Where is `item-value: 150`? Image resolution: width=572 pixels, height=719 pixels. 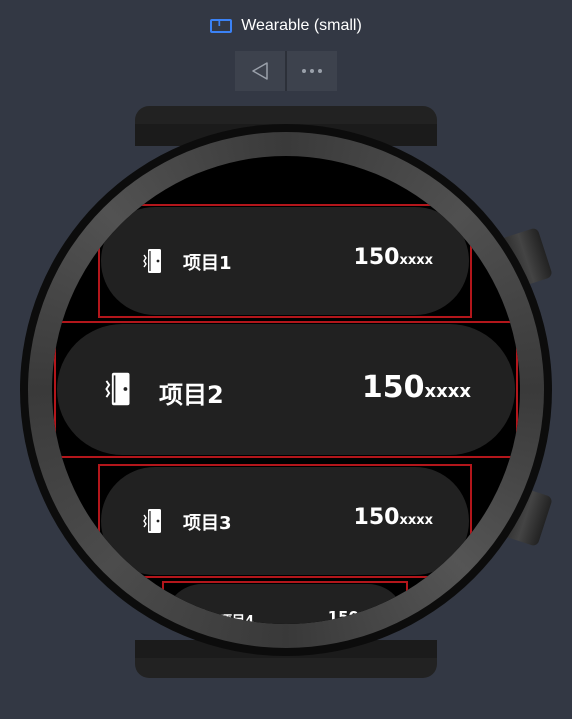
item-value: 150 is located at coordinates (343, 616).